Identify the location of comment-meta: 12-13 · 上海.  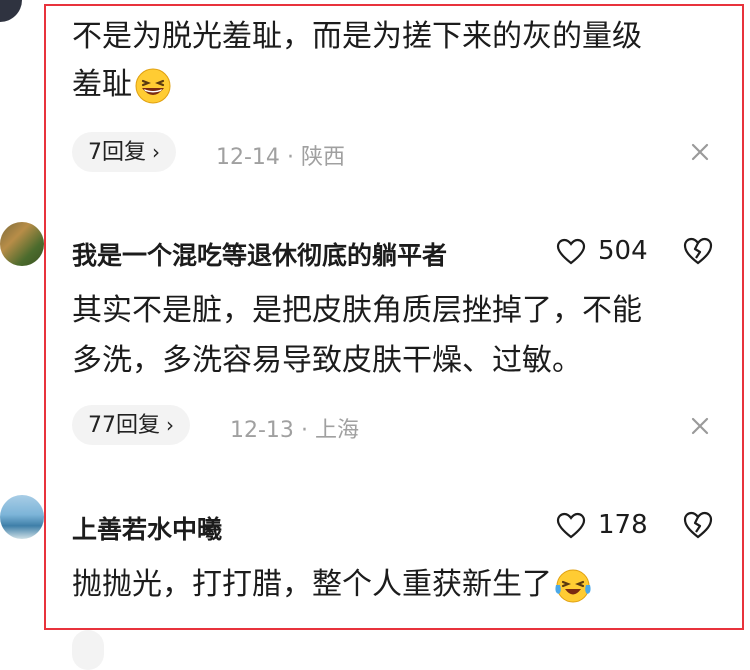
(294, 428).